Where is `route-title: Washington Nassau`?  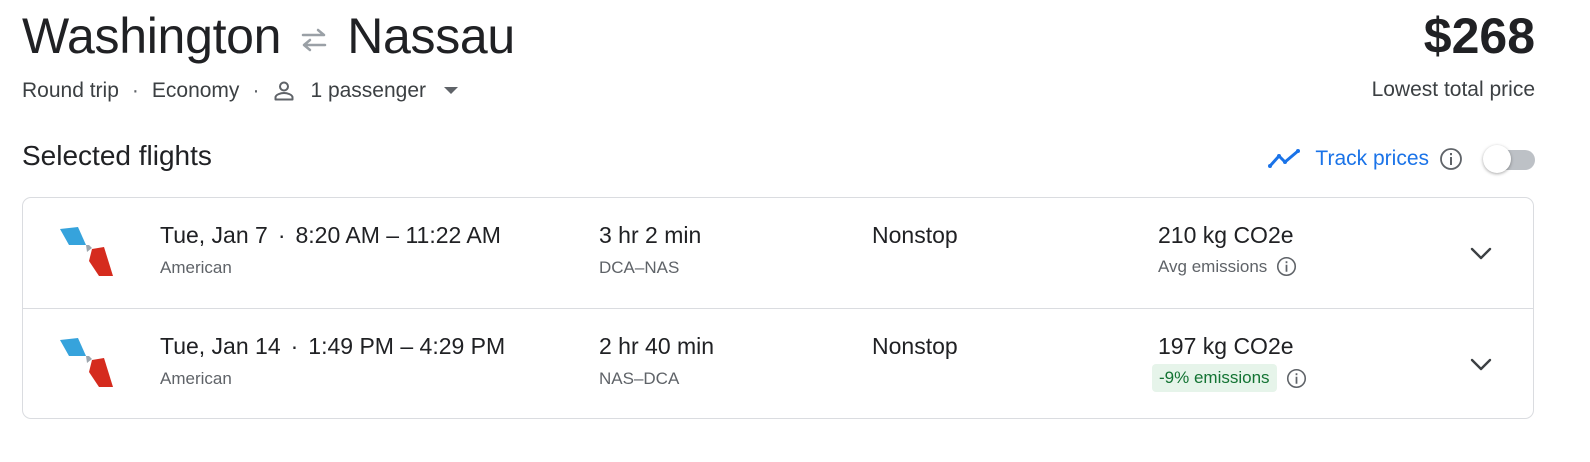
route-title: Washington Nassau is located at coordinates (268, 36).